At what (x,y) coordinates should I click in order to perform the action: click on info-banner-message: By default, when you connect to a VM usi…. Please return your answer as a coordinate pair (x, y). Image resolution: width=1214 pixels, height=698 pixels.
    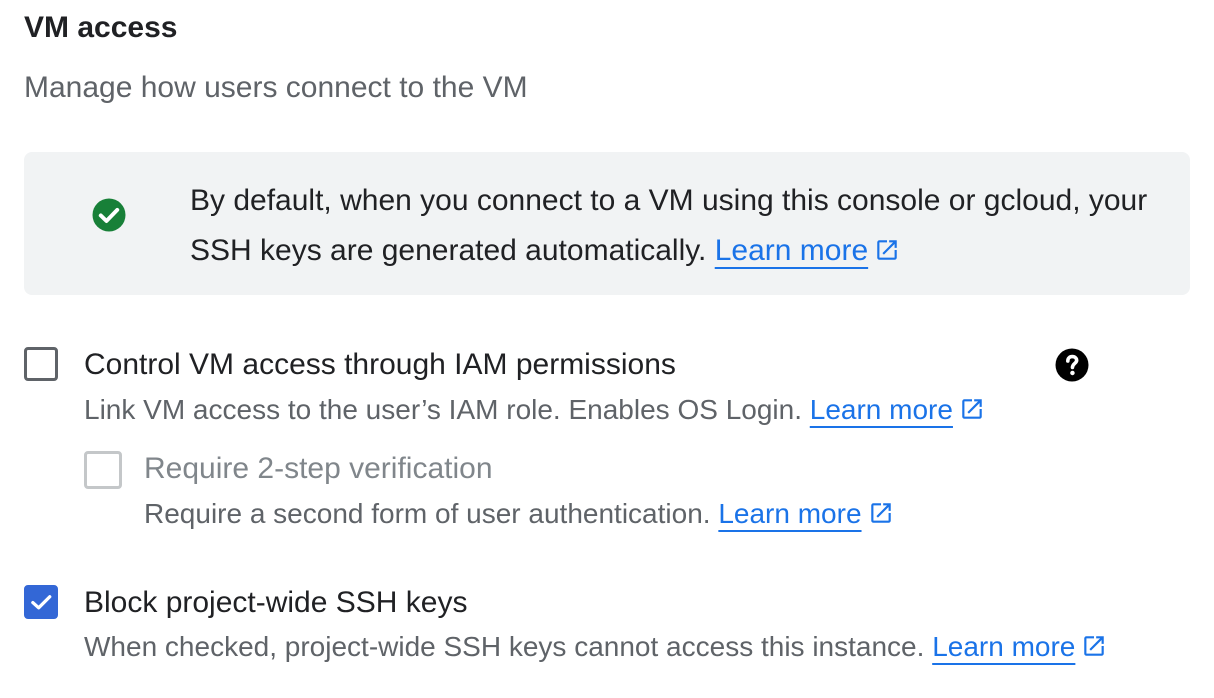
    Looking at the image, I should click on (669, 225).